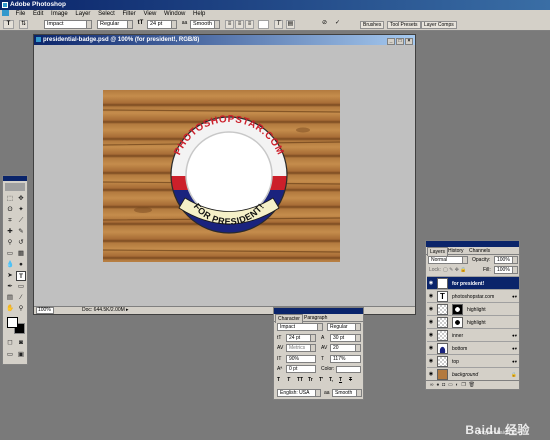 The width and height of the screenshot is (550, 440). What do you see at coordinates (12, 322) in the screenshot?
I see `foreground-color-swatch-front` at bounding box center [12, 322].